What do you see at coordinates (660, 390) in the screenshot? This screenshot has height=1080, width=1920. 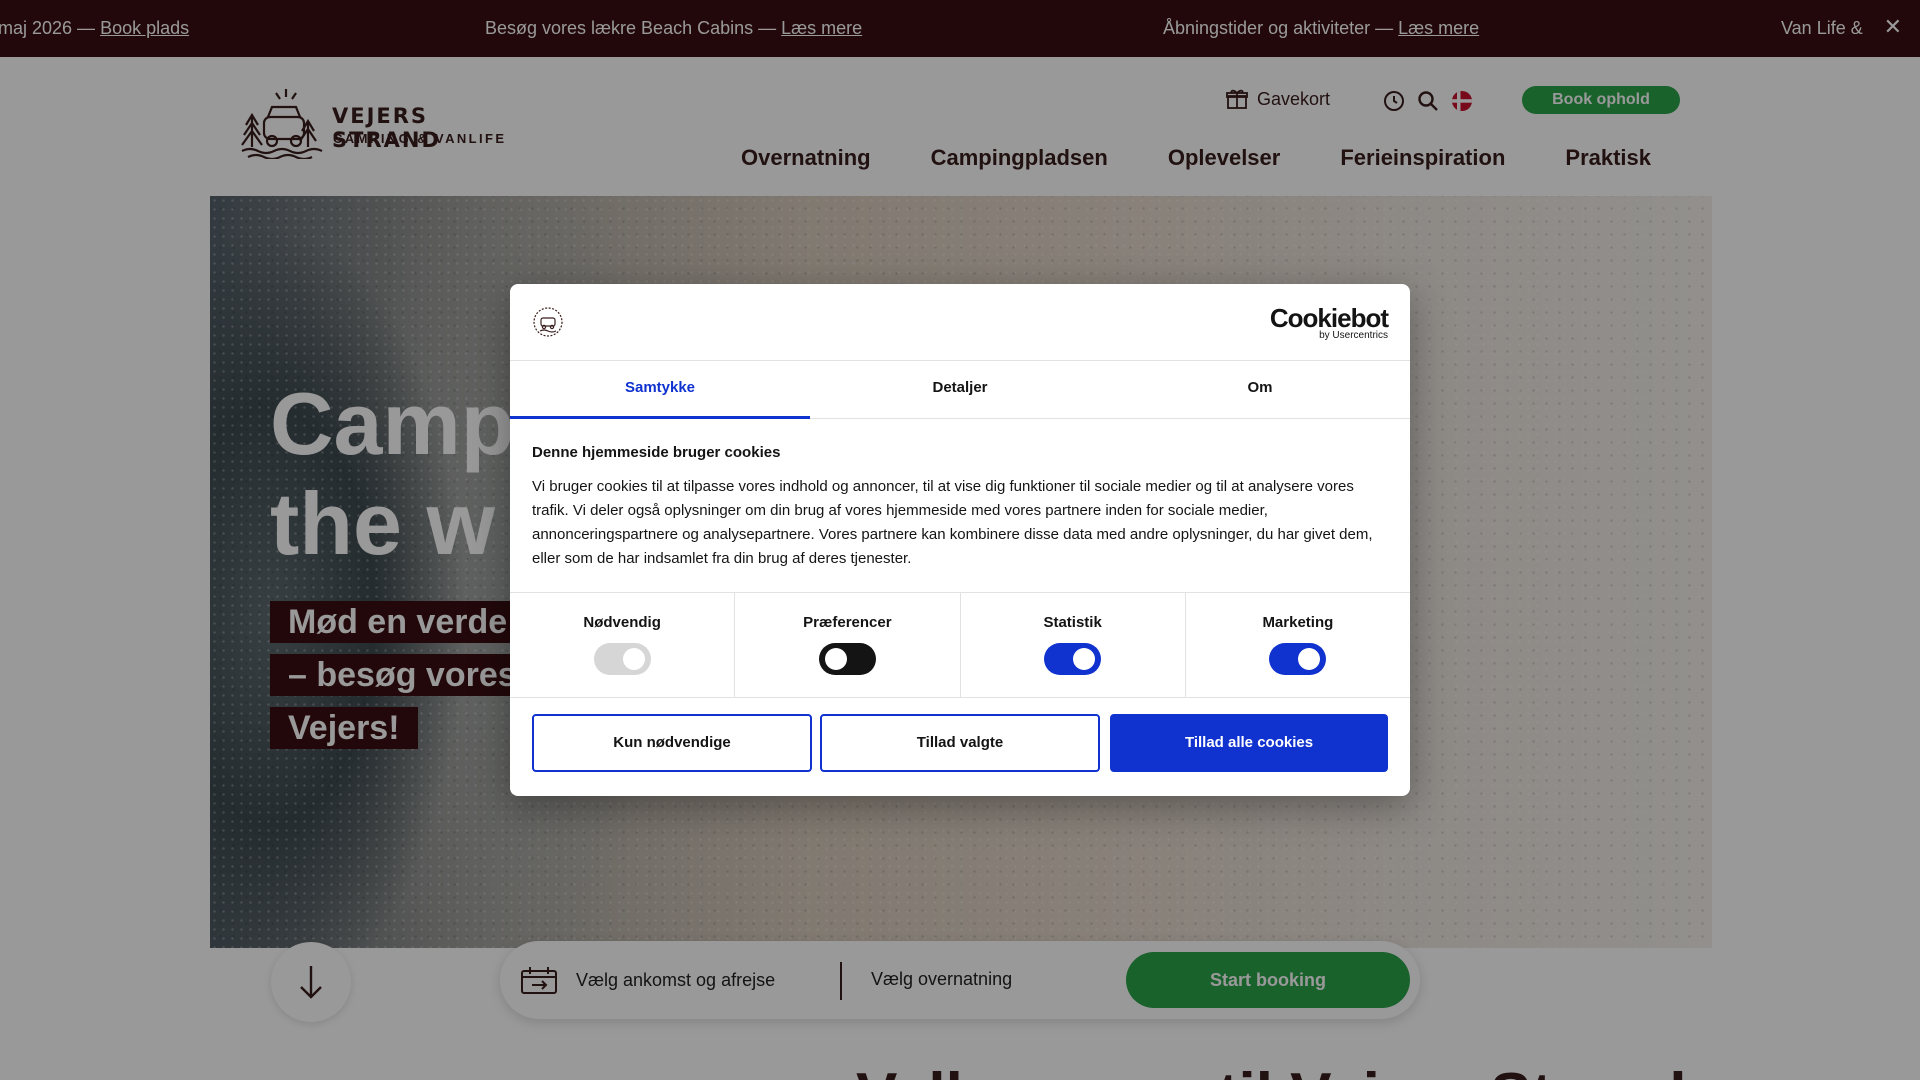 I see `tab-samtykke: Samtykke` at bounding box center [660, 390].